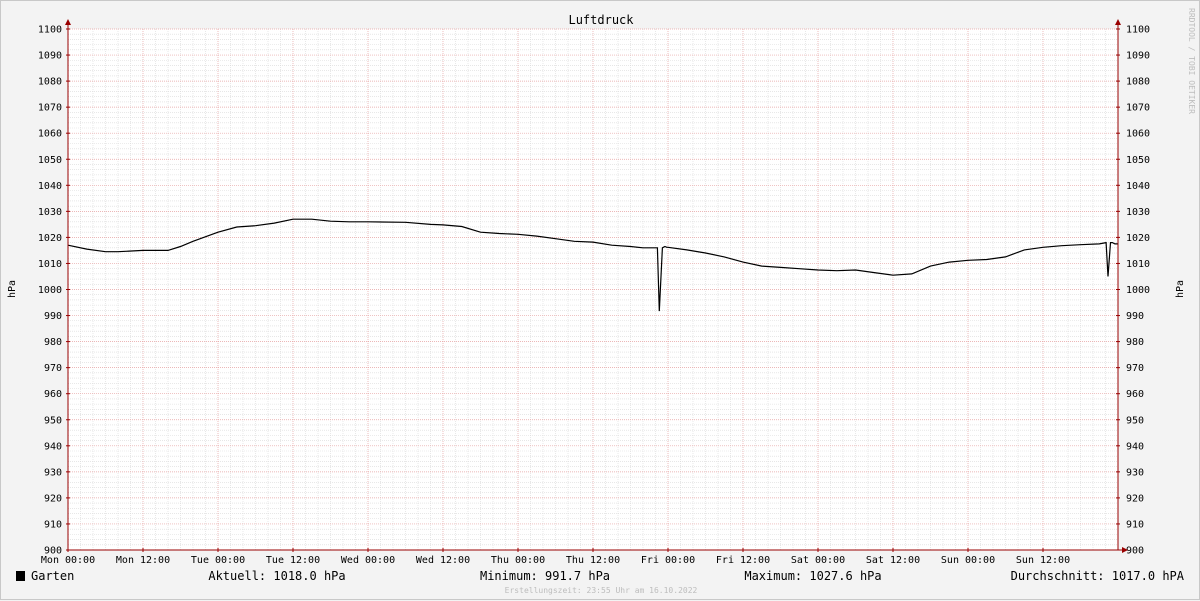 This screenshot has width=1200, height=601. Describe the element at coordinates (53, 446) in the screenshot. I see `y-tick-label-left: 940` at that location.